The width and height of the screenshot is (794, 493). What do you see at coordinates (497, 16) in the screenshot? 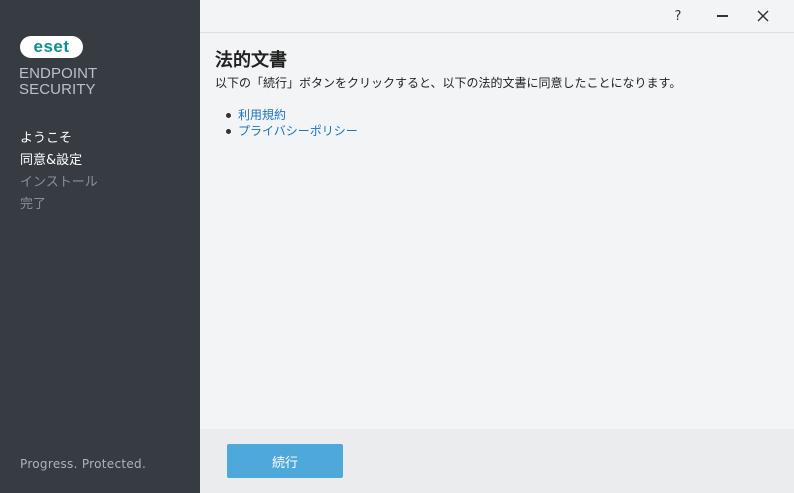
I see `title-bar: ?` at bounding box center [497, 16].